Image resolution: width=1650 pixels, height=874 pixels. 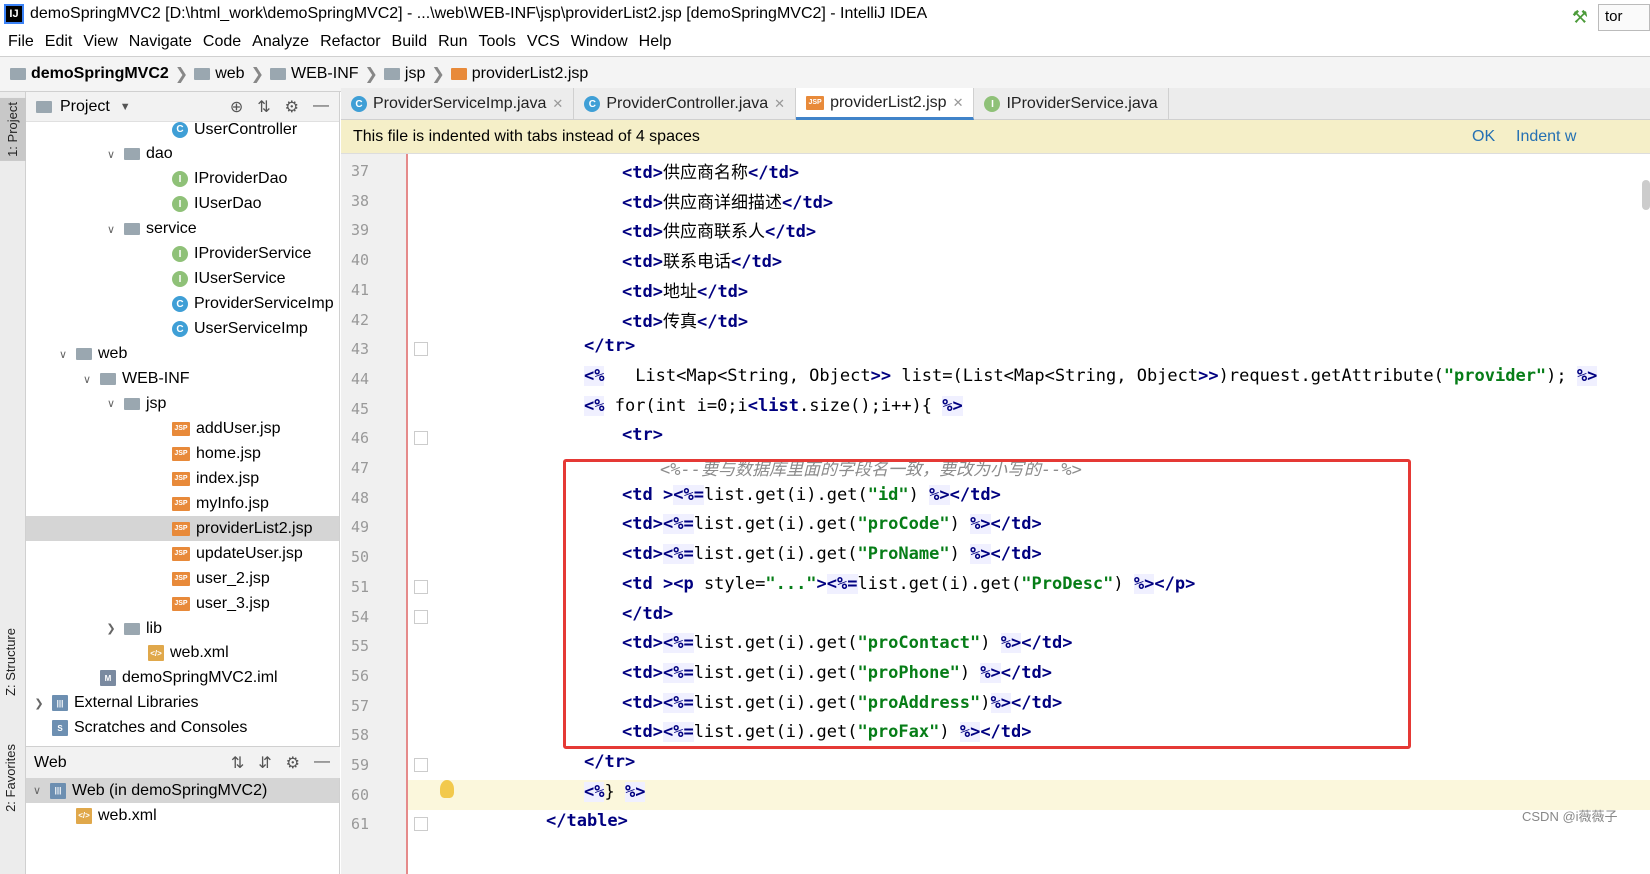 What do you see at coordinates (182, 553) in the screenshot?
I see `tree-node: JSP updateUser.jsp` at bounding box center [182, 553].